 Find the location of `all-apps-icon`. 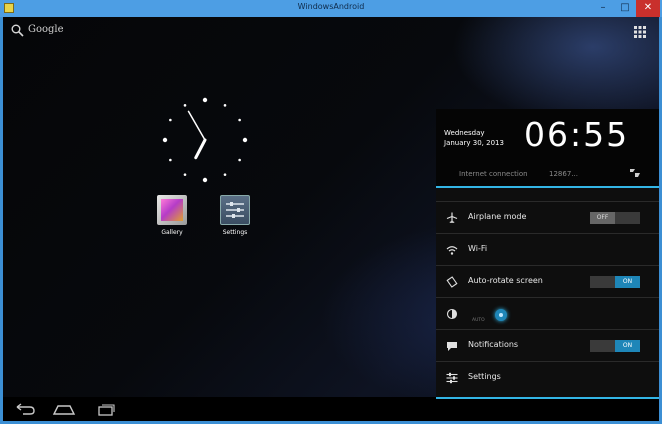

all-apps-icon is located at coordinates (640, 32).